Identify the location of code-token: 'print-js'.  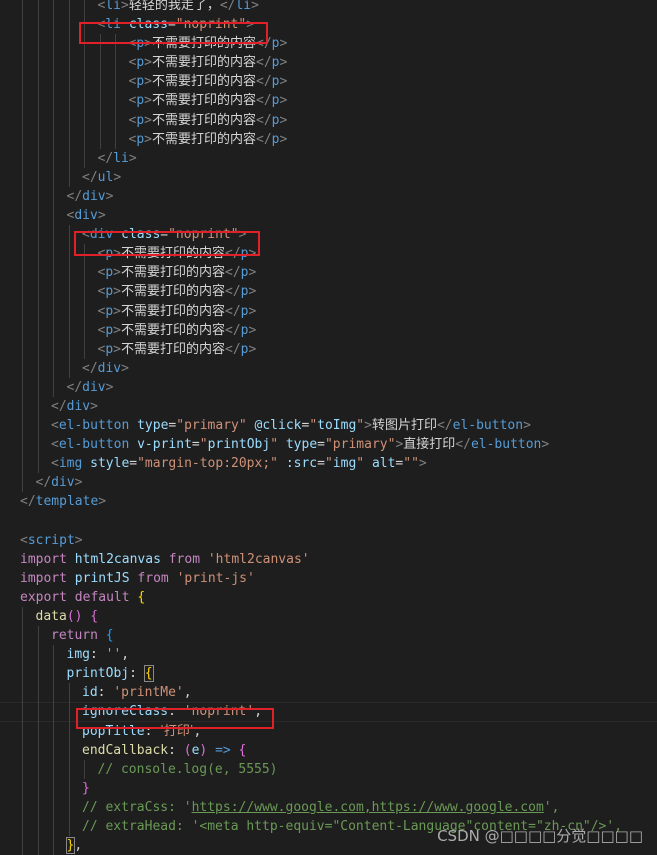
(215, 578).